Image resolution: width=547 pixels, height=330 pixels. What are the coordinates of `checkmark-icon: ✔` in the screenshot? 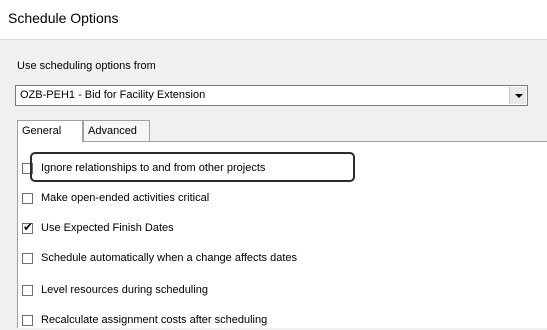 It's located at (28, 227).